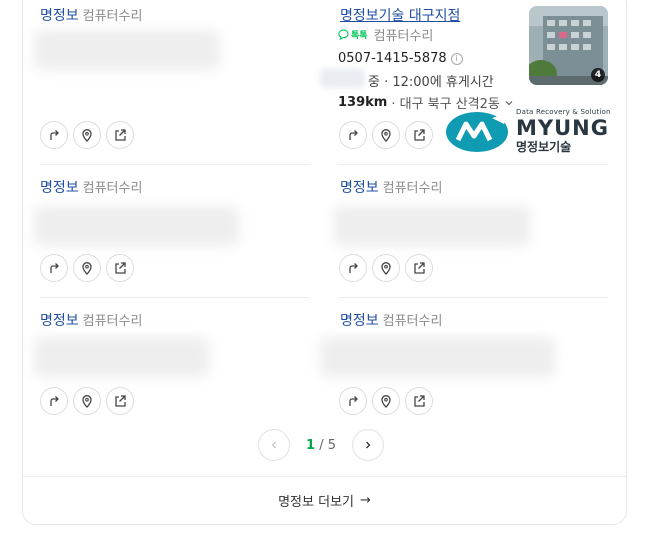  I want to click on logo-wordmark: MYUNG, so click(562, 128).